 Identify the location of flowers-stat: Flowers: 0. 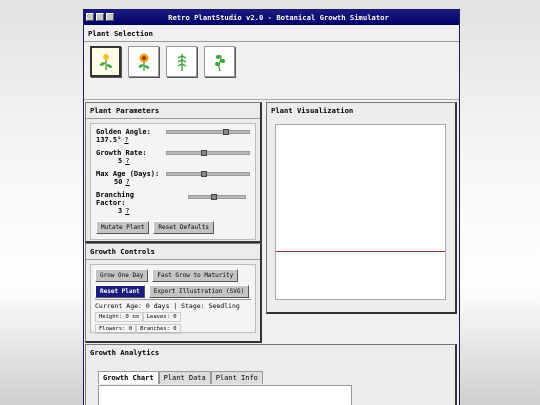
(116, 329).